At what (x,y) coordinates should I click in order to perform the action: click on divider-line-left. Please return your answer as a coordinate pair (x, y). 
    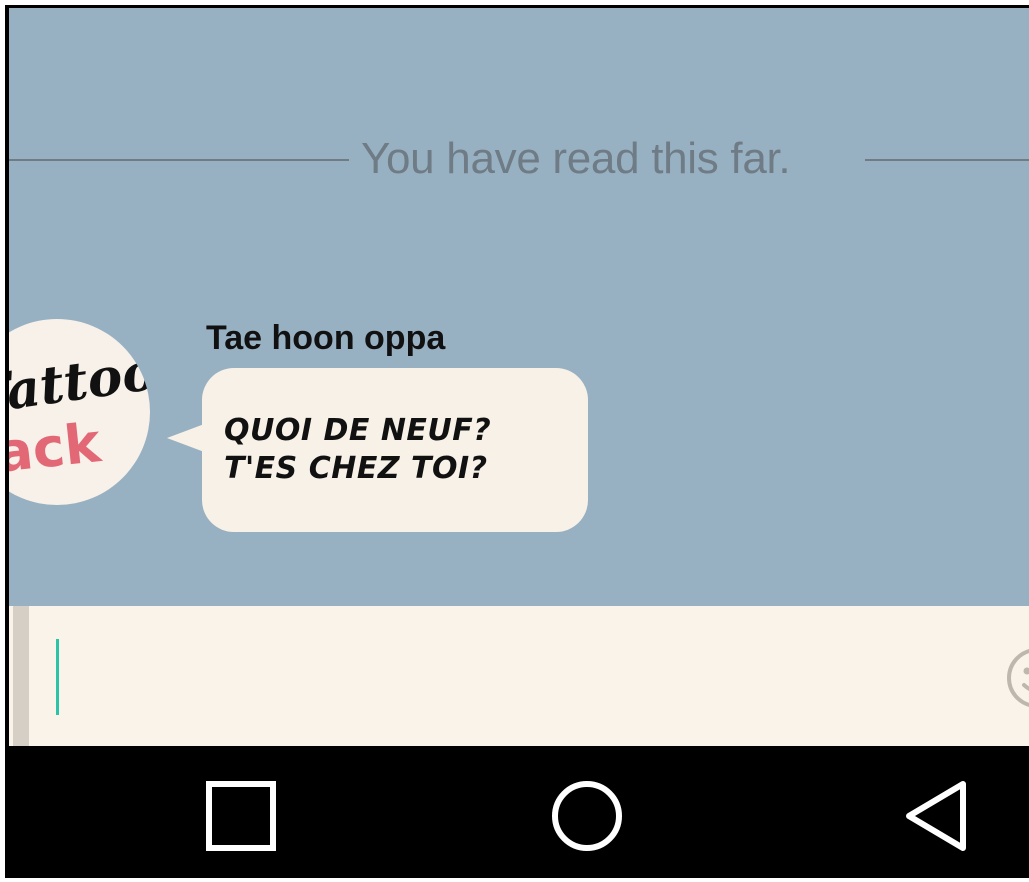
    Looking at the image, I should click on (179, 160).